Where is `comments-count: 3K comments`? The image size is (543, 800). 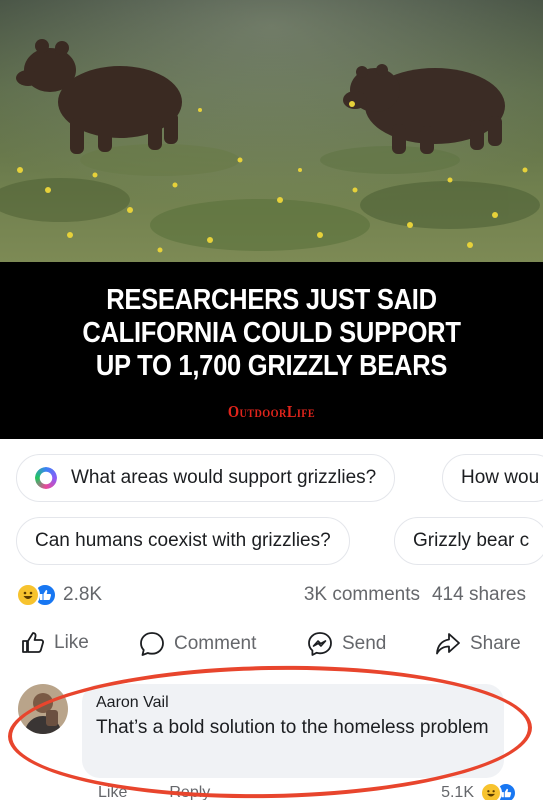 comments-count: 3K comments is located at coordinates (362, 595).